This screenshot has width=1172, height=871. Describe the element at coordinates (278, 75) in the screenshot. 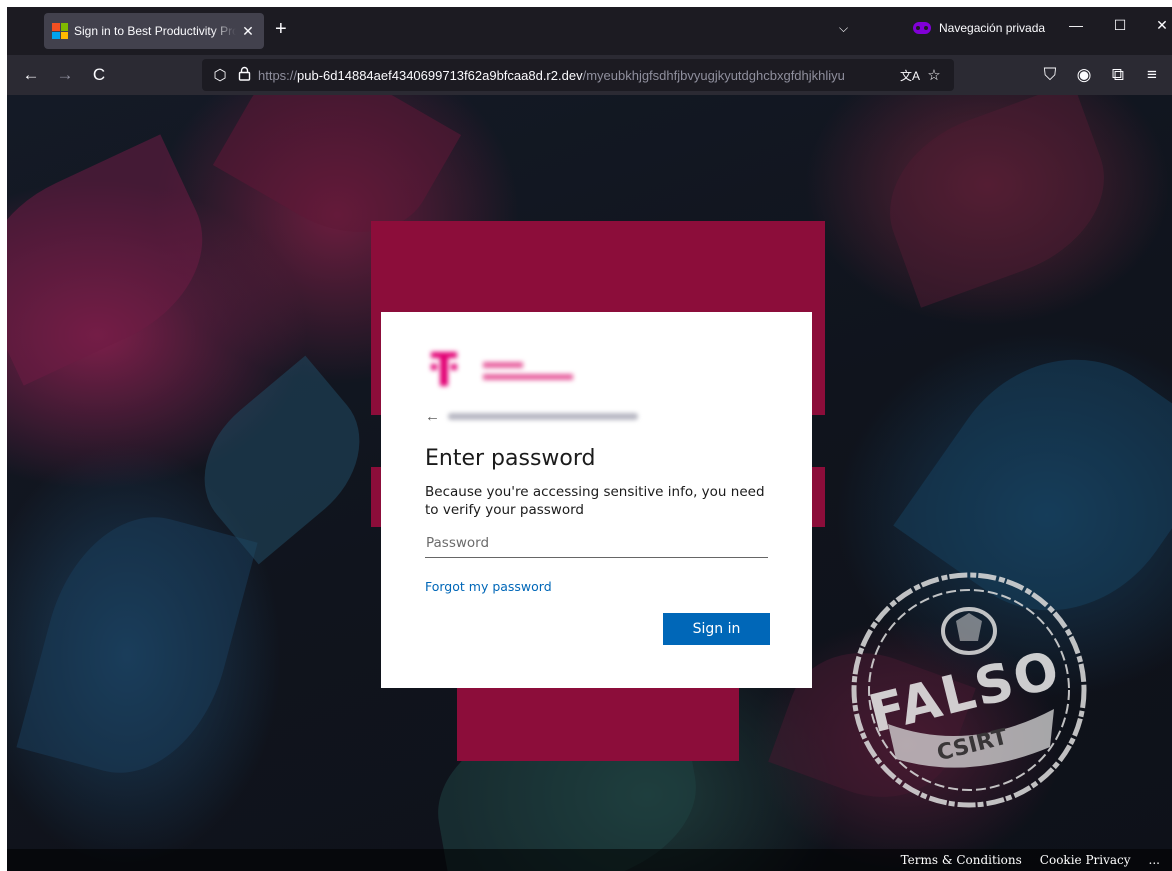

I see `url-scheme: https://` at that location.